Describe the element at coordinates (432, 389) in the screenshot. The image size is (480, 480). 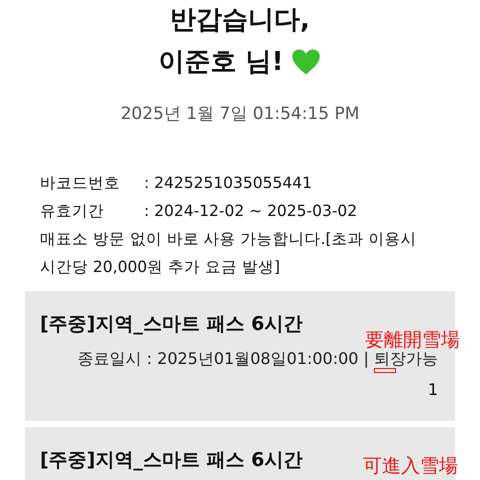
I see `pass-count: 1` at that location.